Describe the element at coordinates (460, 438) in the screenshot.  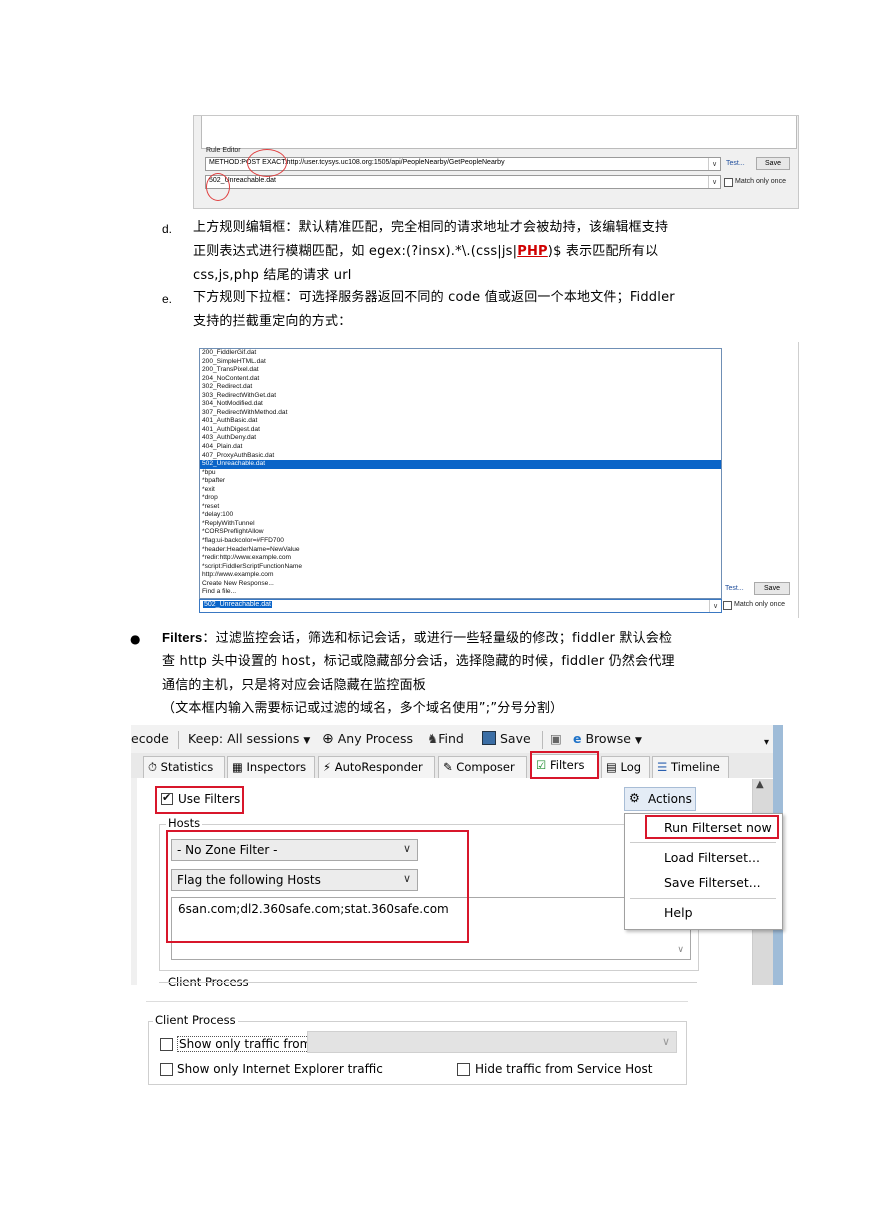
I see `list-item: 403_AuthDeny.dat` at that location.